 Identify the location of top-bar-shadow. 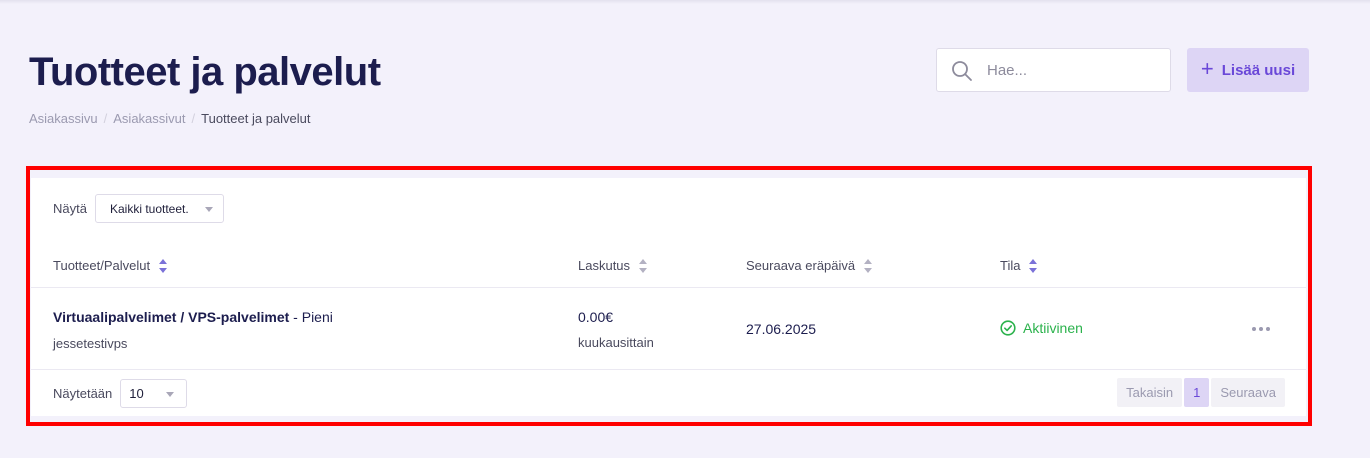
(685, 2).